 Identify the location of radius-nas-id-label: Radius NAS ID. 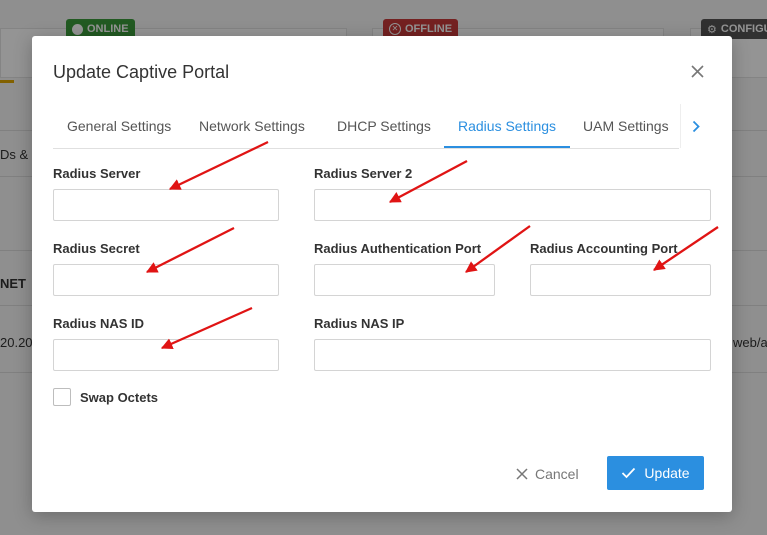
(99, 323).